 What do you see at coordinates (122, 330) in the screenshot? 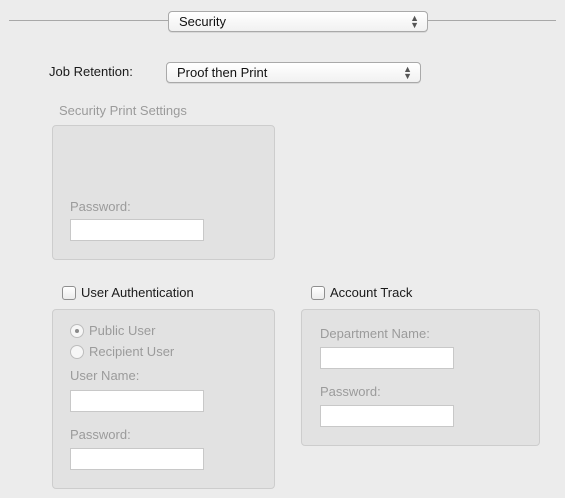
I see `public-user-label: Public User` at bounding box center [122, 330].